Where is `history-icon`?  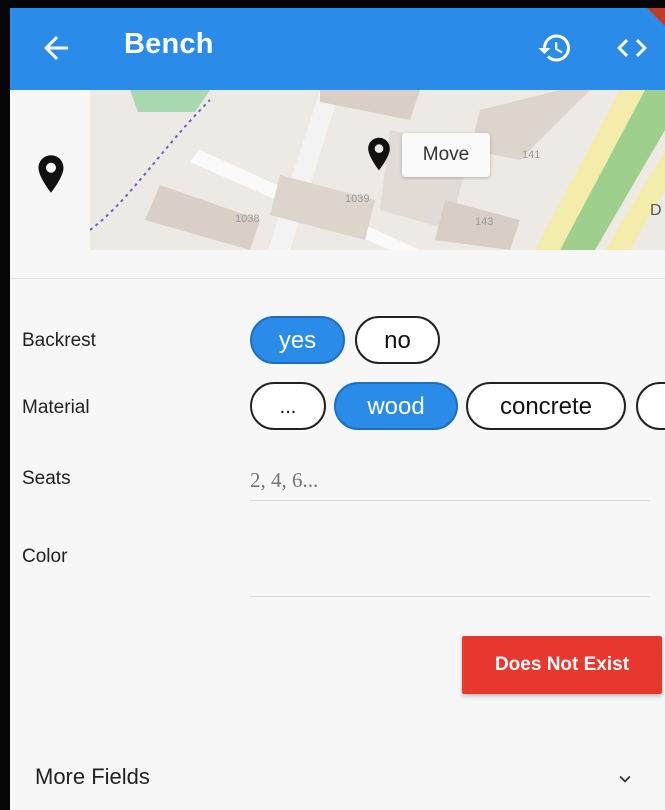 history-icon is located at coordinates (555, 48).